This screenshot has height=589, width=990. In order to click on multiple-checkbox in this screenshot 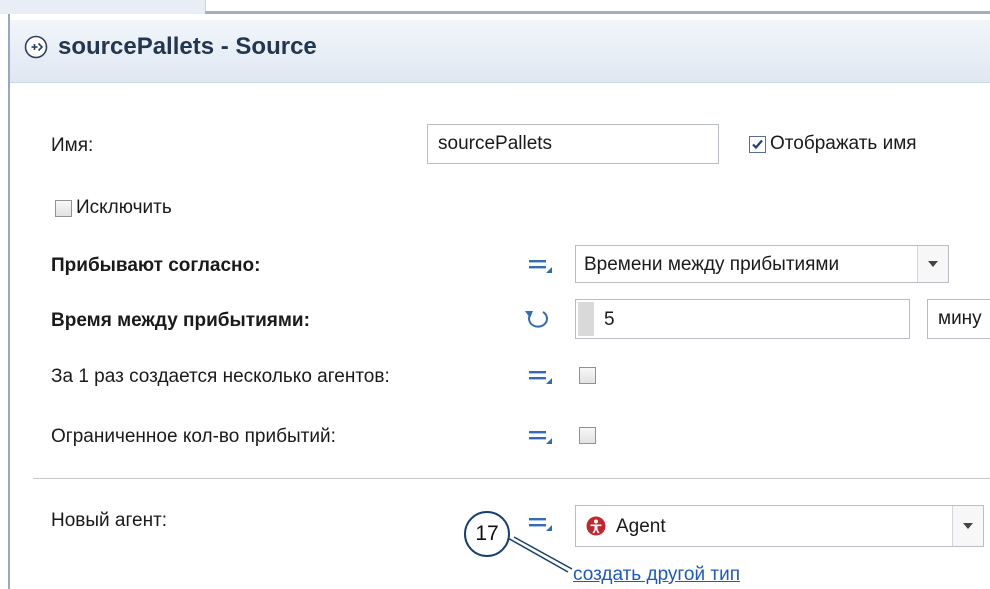, I will do `click(587, 375)`.